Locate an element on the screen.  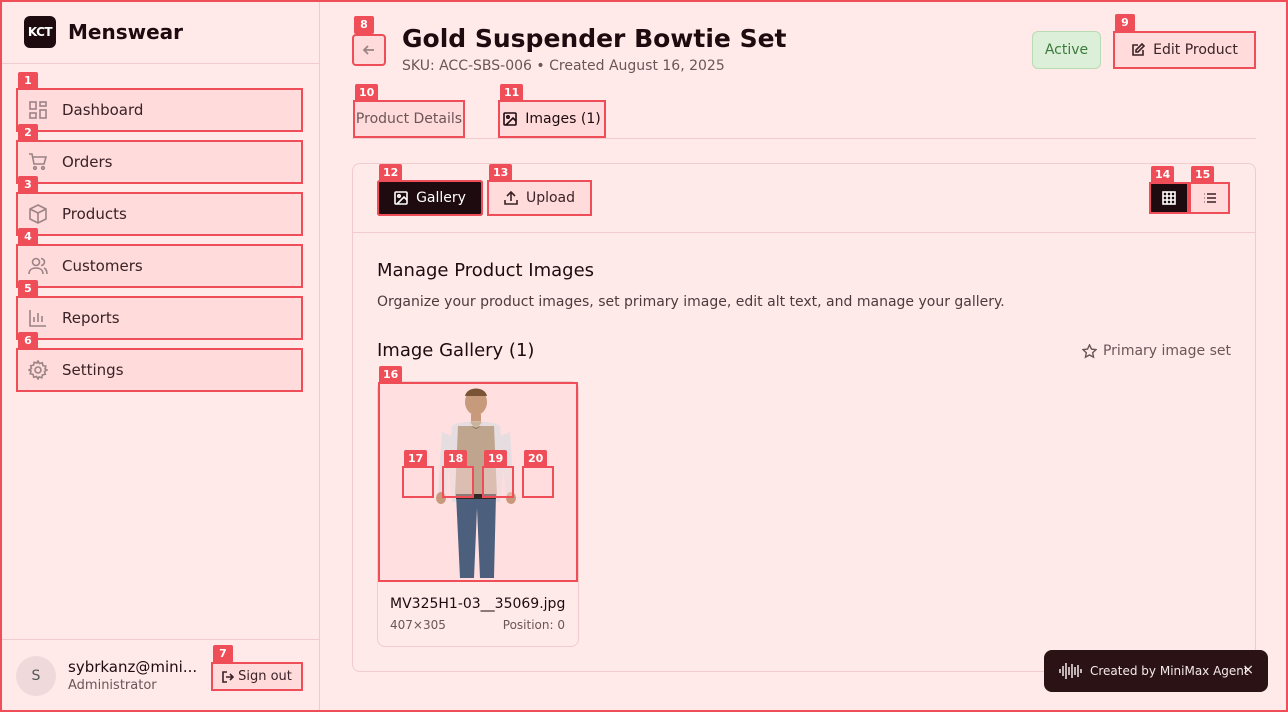
edit-product-label: Edit Product is located at coordinates (1195, 50).